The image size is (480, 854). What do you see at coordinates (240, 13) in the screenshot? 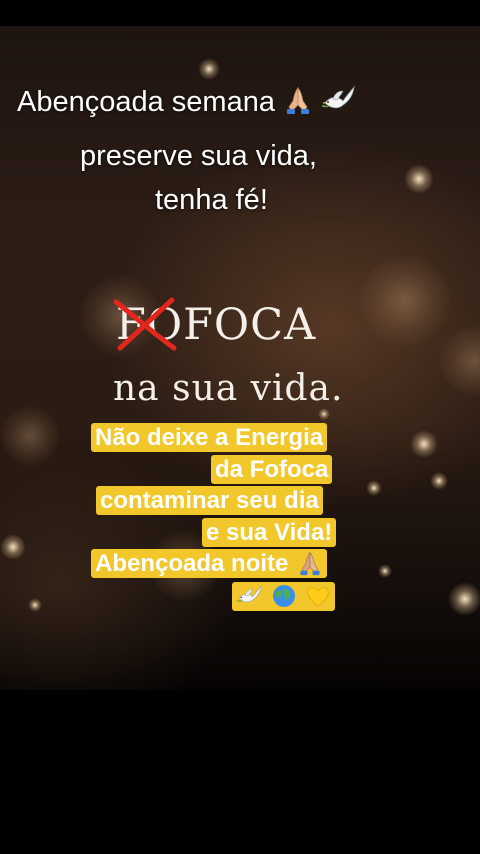
I see `top-black-bar` at bounding box center [240, 13].